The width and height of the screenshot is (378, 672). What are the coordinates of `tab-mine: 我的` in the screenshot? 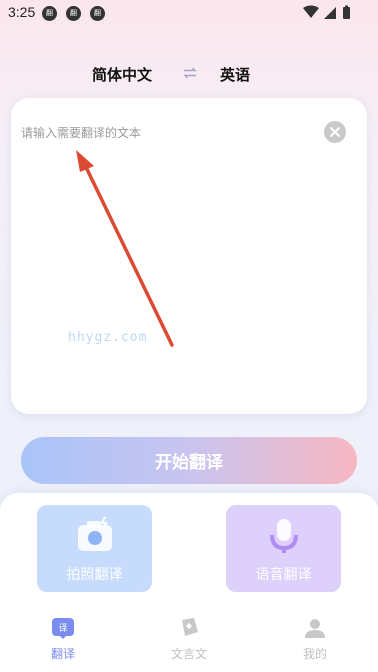 It's located at (315, 638).